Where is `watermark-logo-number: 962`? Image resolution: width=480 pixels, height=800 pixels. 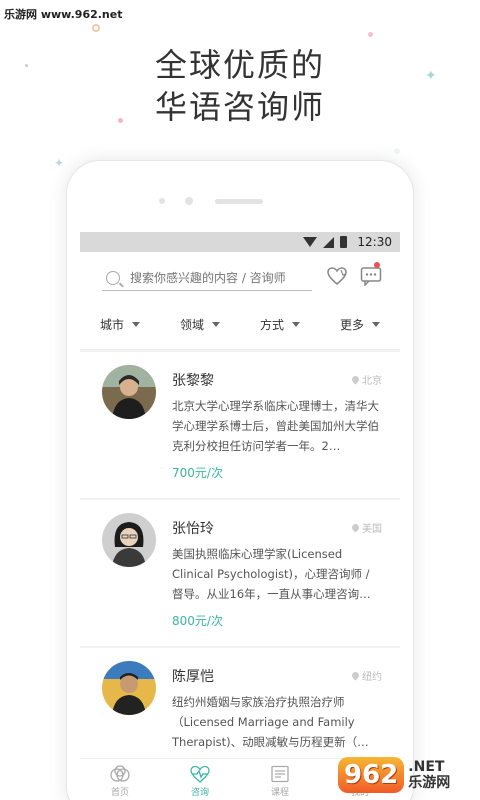 watermark-logo-number: 962 is located at coordinates (371, 775).